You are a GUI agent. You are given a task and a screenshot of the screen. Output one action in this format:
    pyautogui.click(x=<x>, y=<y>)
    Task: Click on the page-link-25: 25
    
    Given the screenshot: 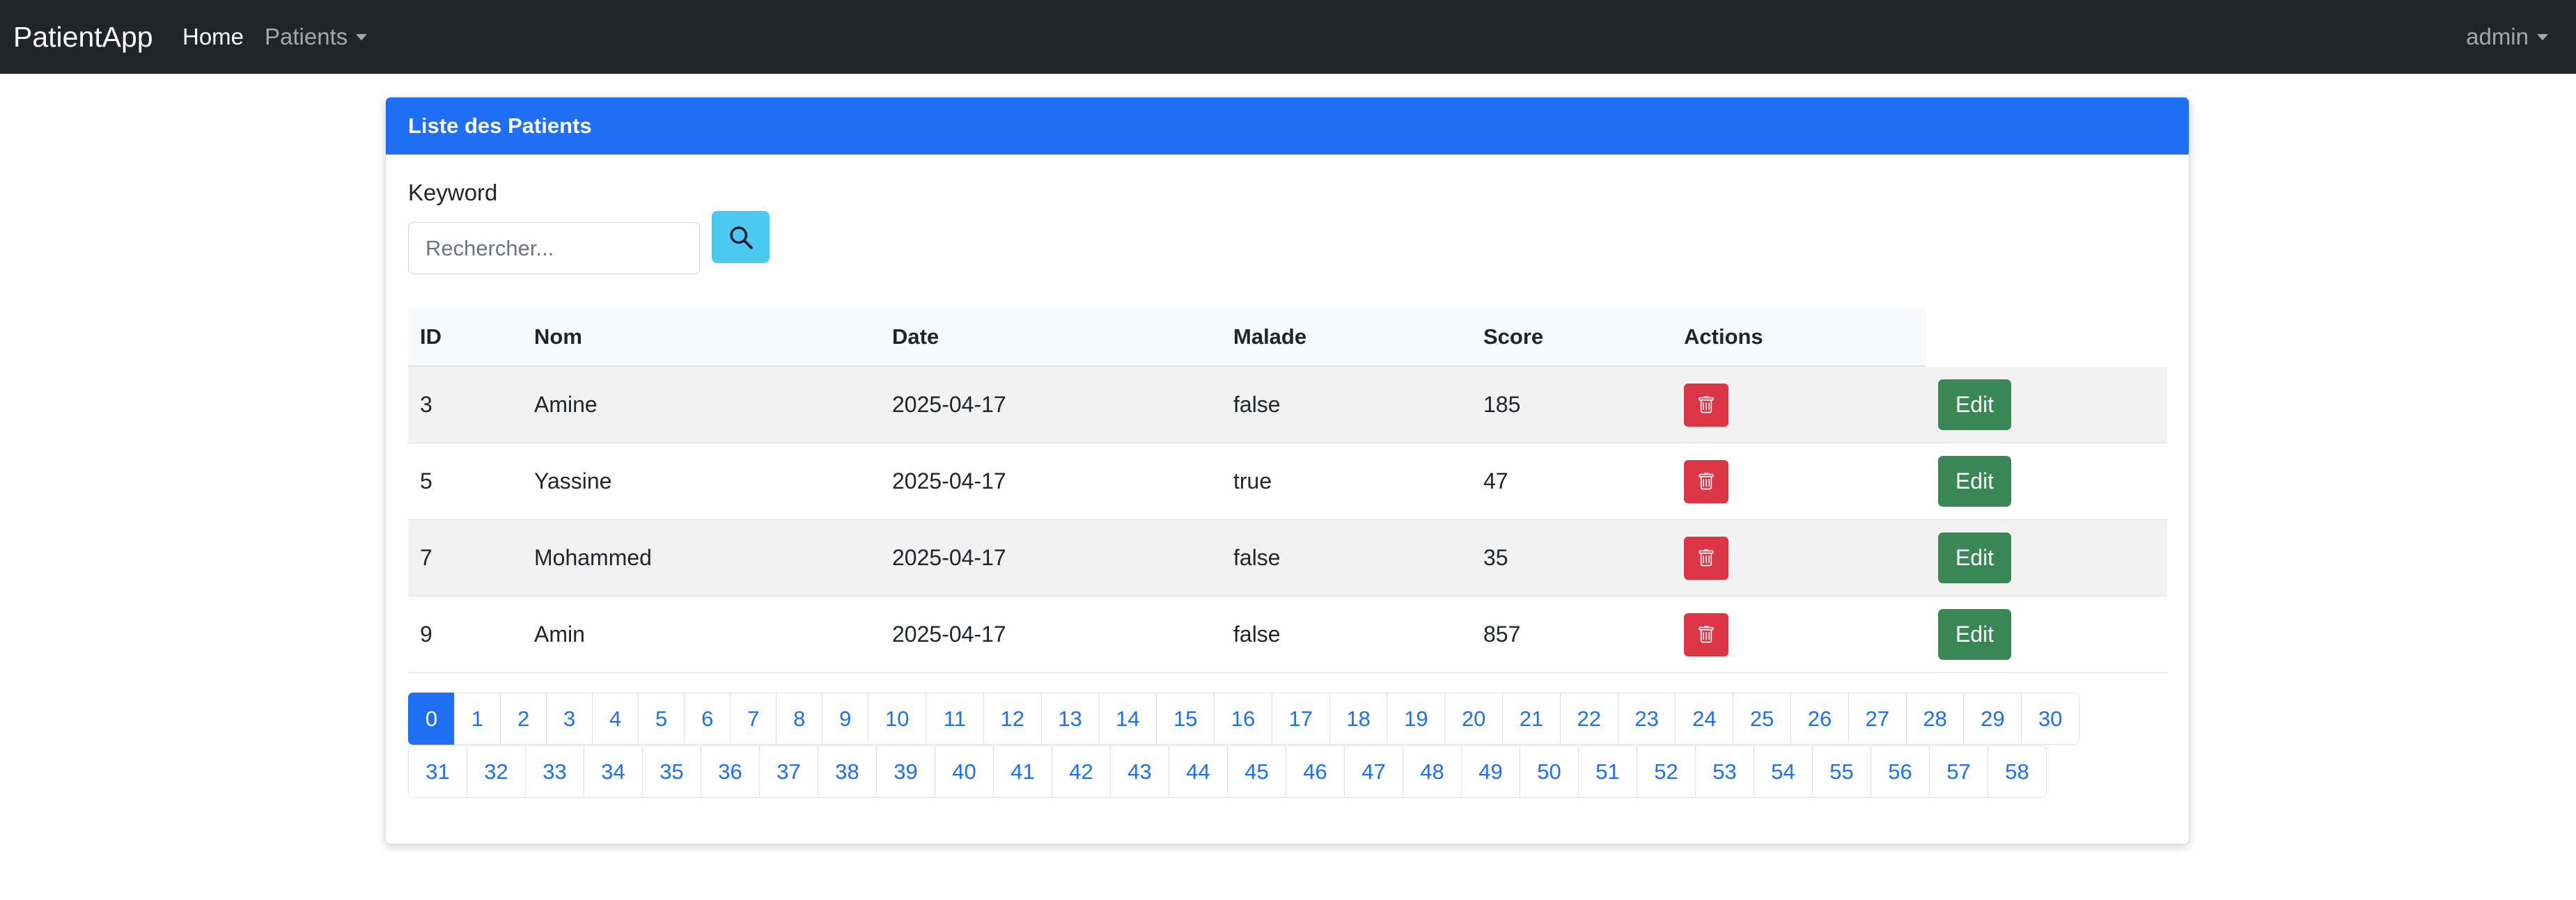 What is the action you would take?
    pyautogui.click(x=1762, y=719)
    